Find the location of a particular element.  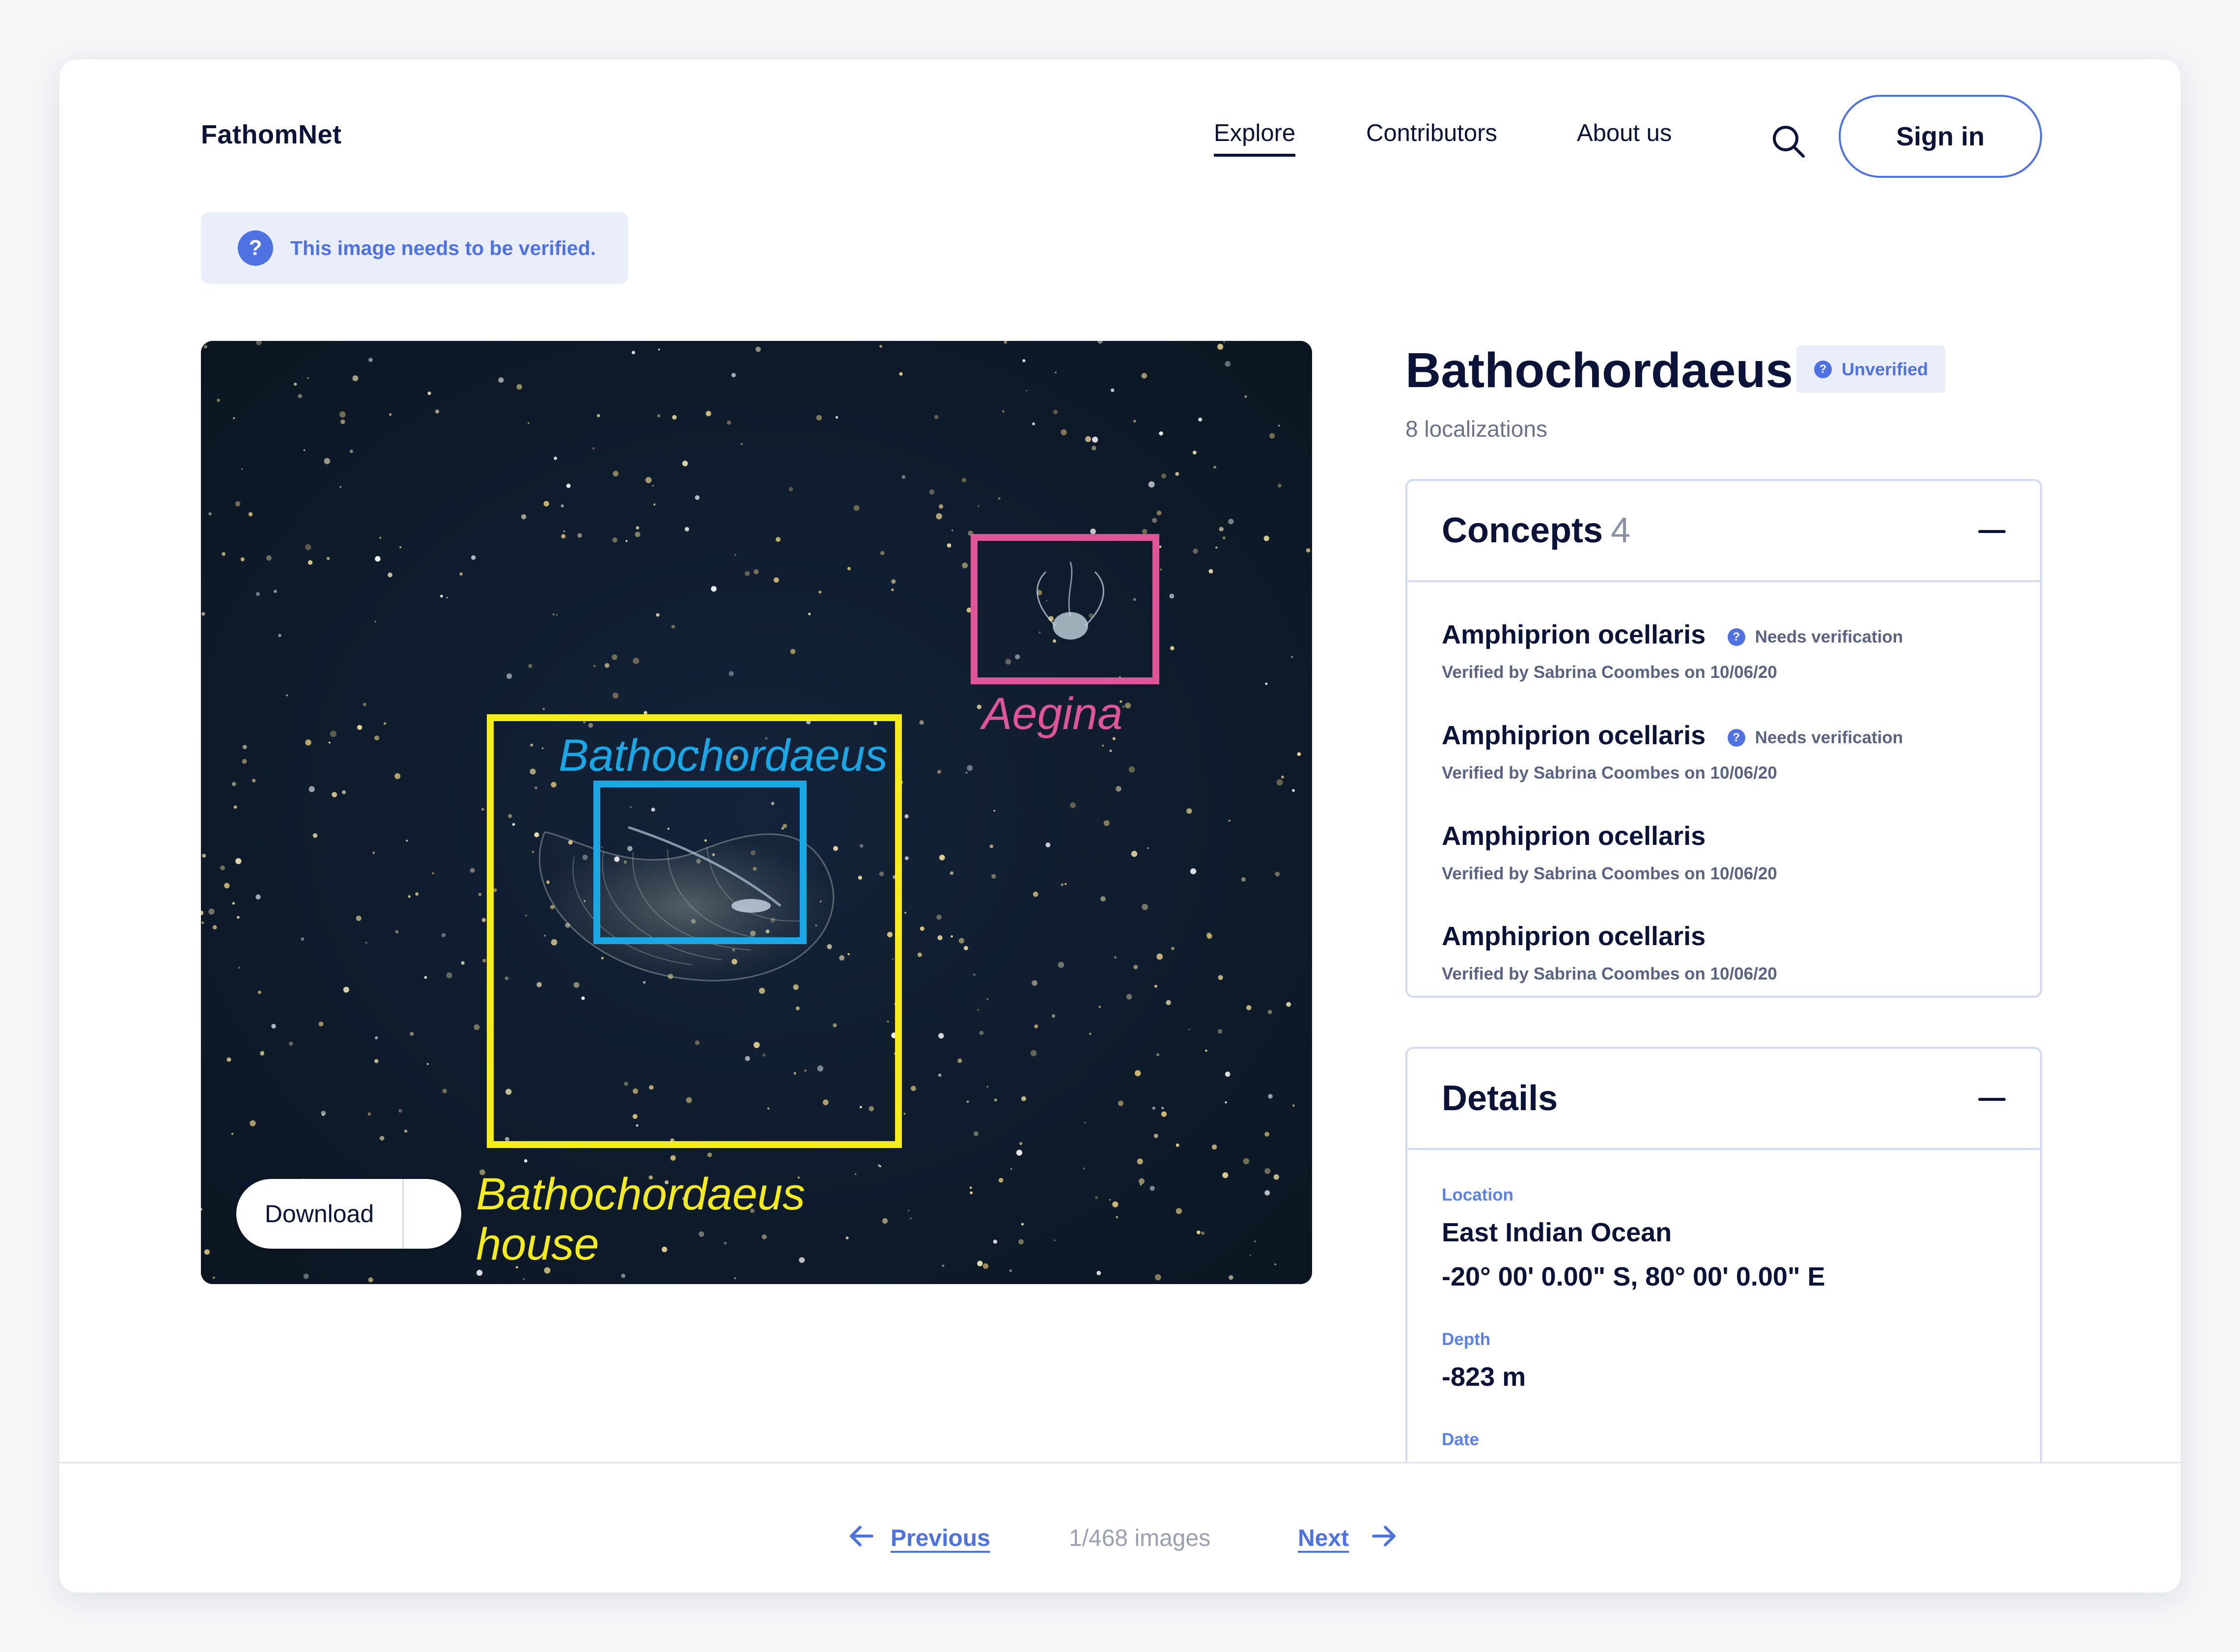

location-coordinates: -20° 00' 0.00" S, 80° 00' 0.00" E is located at coordinates (1633, 1276).